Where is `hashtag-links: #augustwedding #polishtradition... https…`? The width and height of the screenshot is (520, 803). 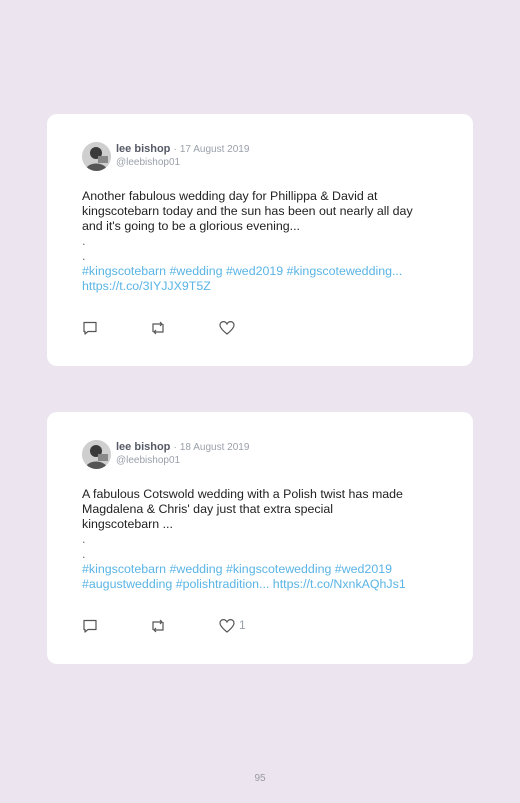 hashtag-links: #augustwedding #polishtradition... https… is located at coordinates (263, 584).